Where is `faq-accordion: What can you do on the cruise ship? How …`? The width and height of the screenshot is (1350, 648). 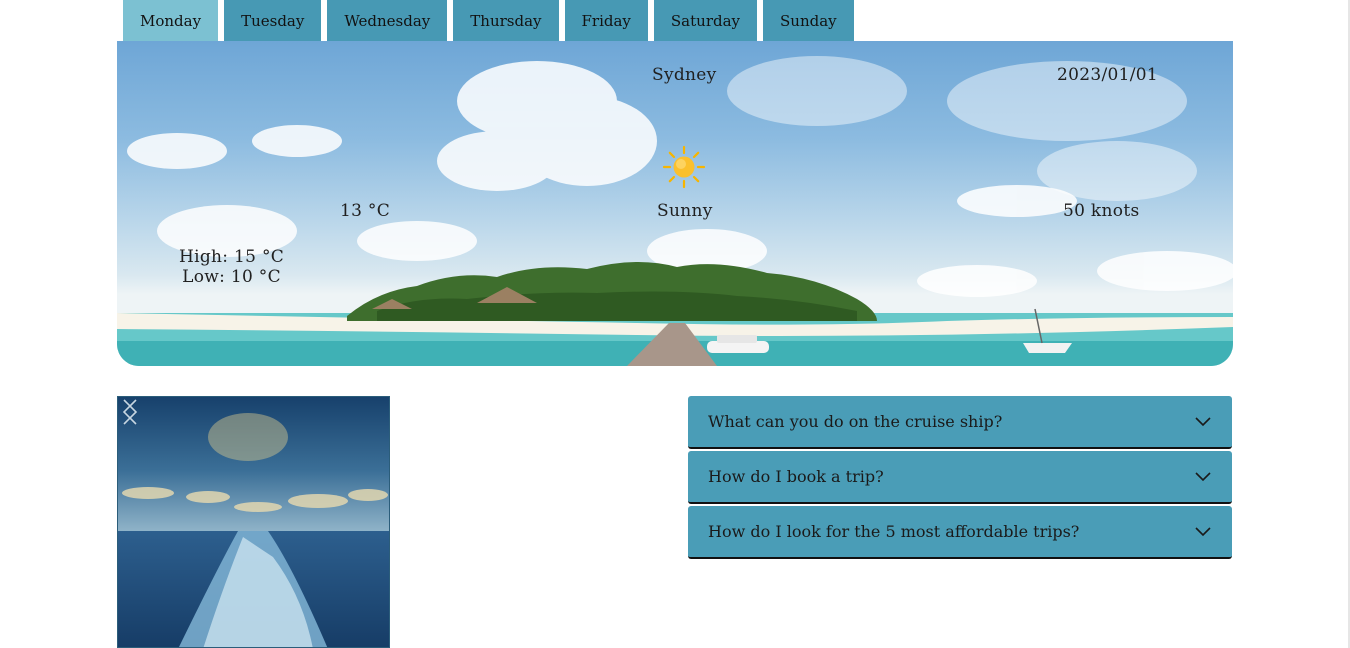 faq-accordion: What can you do on the cruise ship? How … is located at coordinates (960, 478).